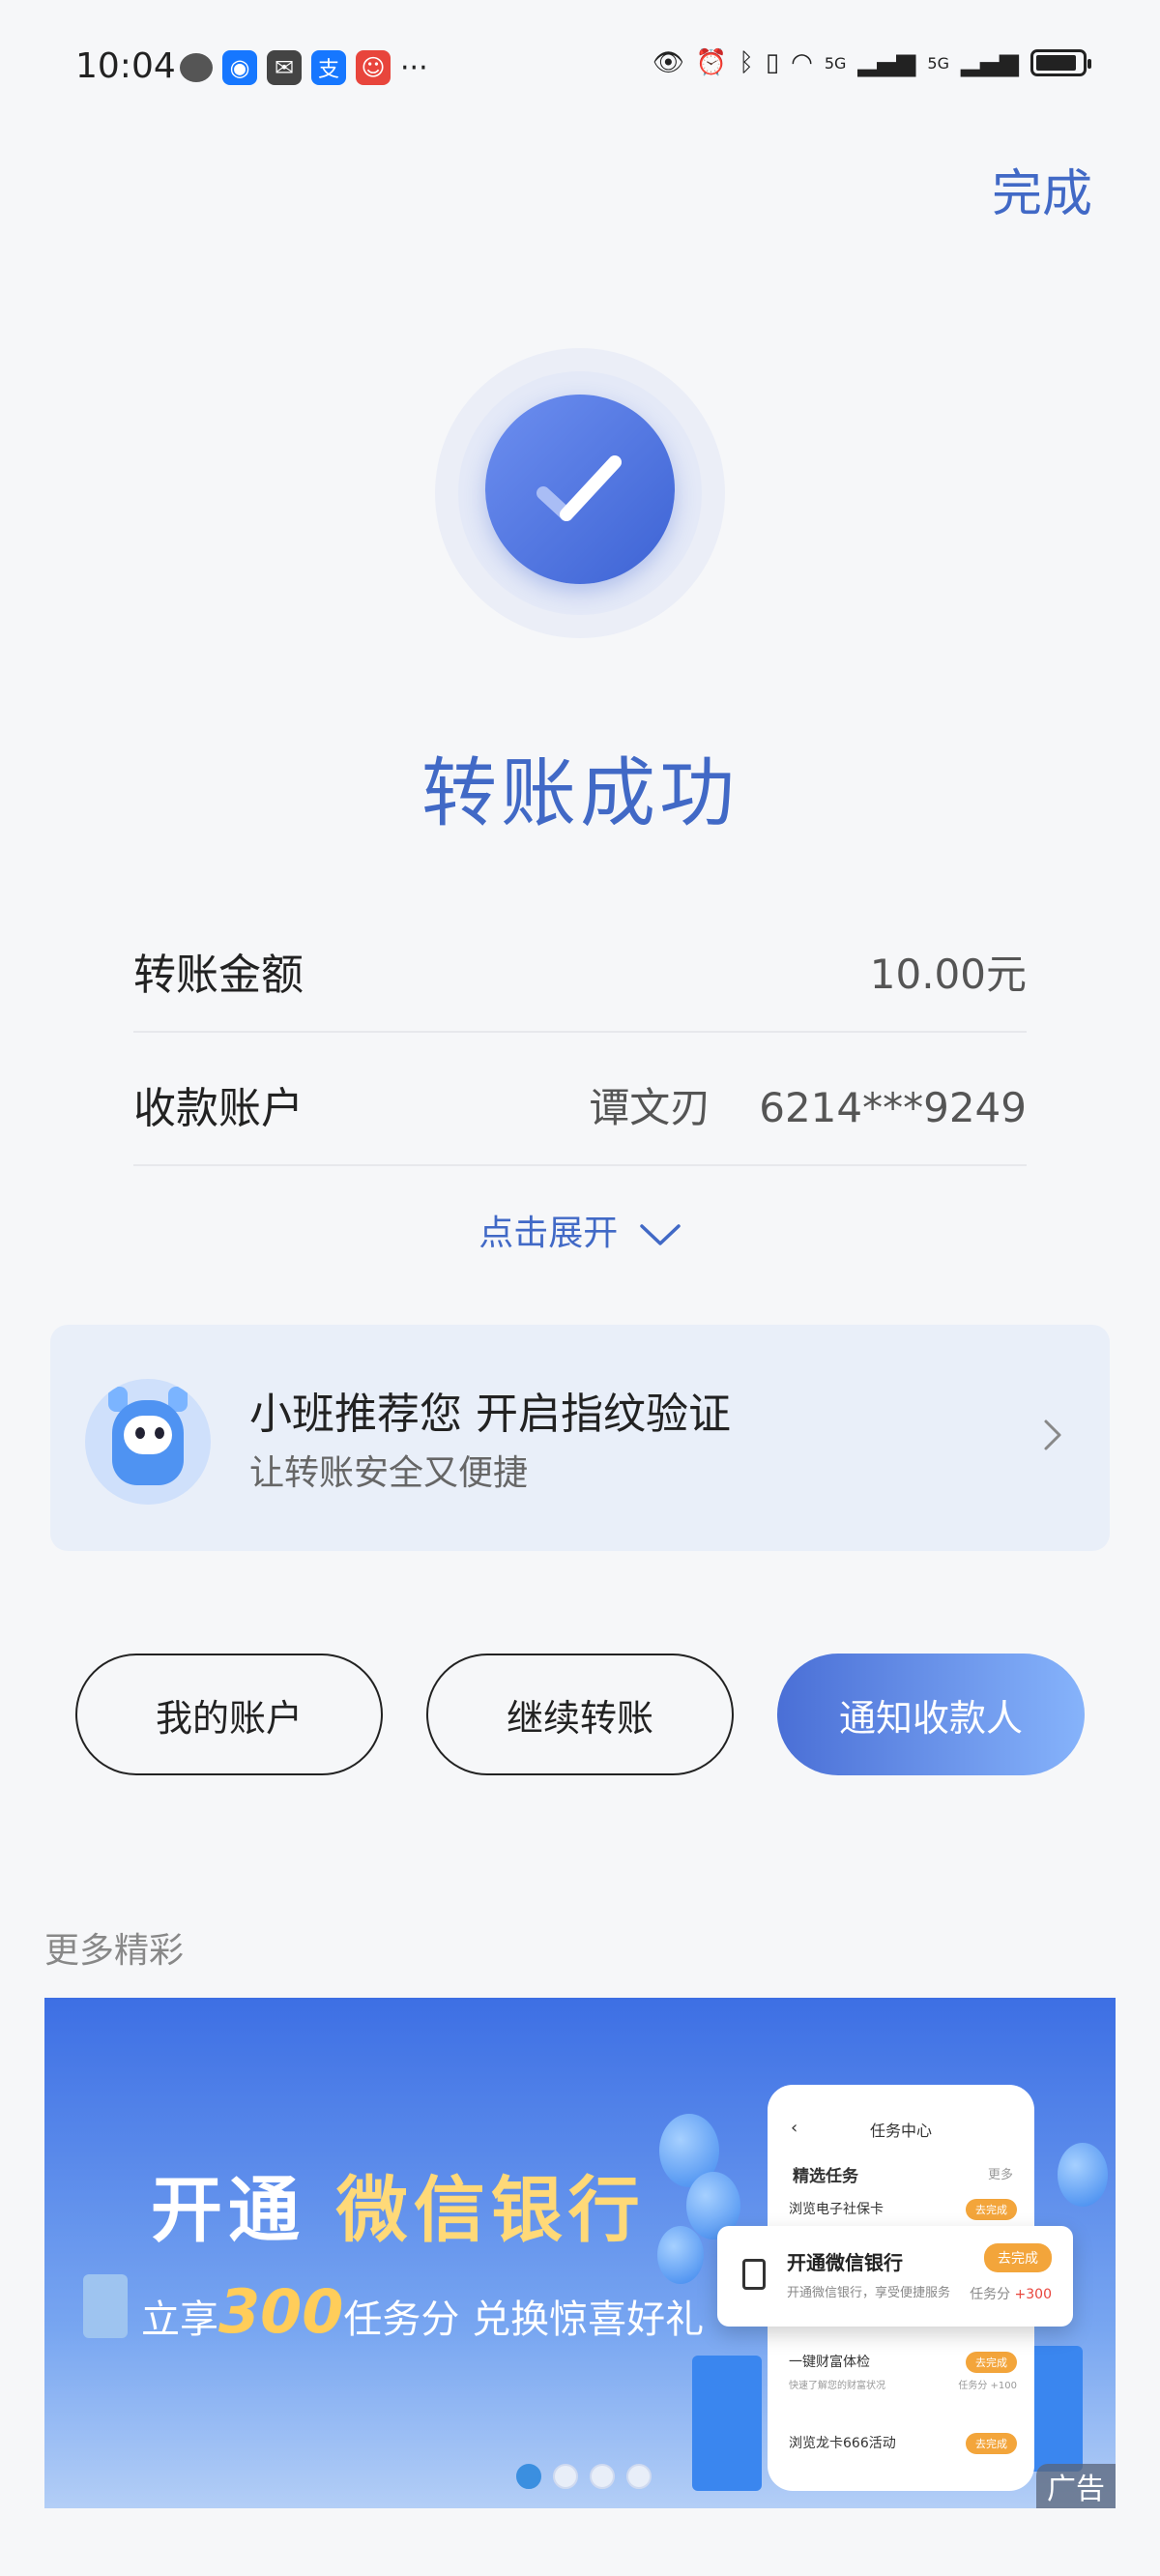 The width and height of the screenshot is (1160, 2576). Describe the element at coordinates (900, 2131) in the screenshot. I see `phone-title: 任务中心` at that location.